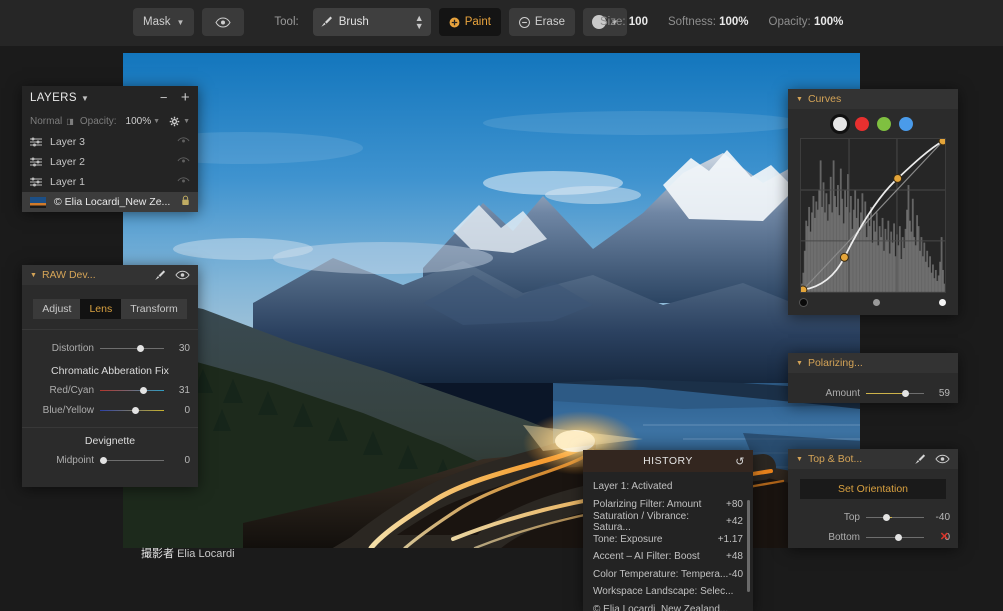  I want to click on layers-options-row: Normal ◨ Opacity: 100% ▼ ▼, so click(110, 121).